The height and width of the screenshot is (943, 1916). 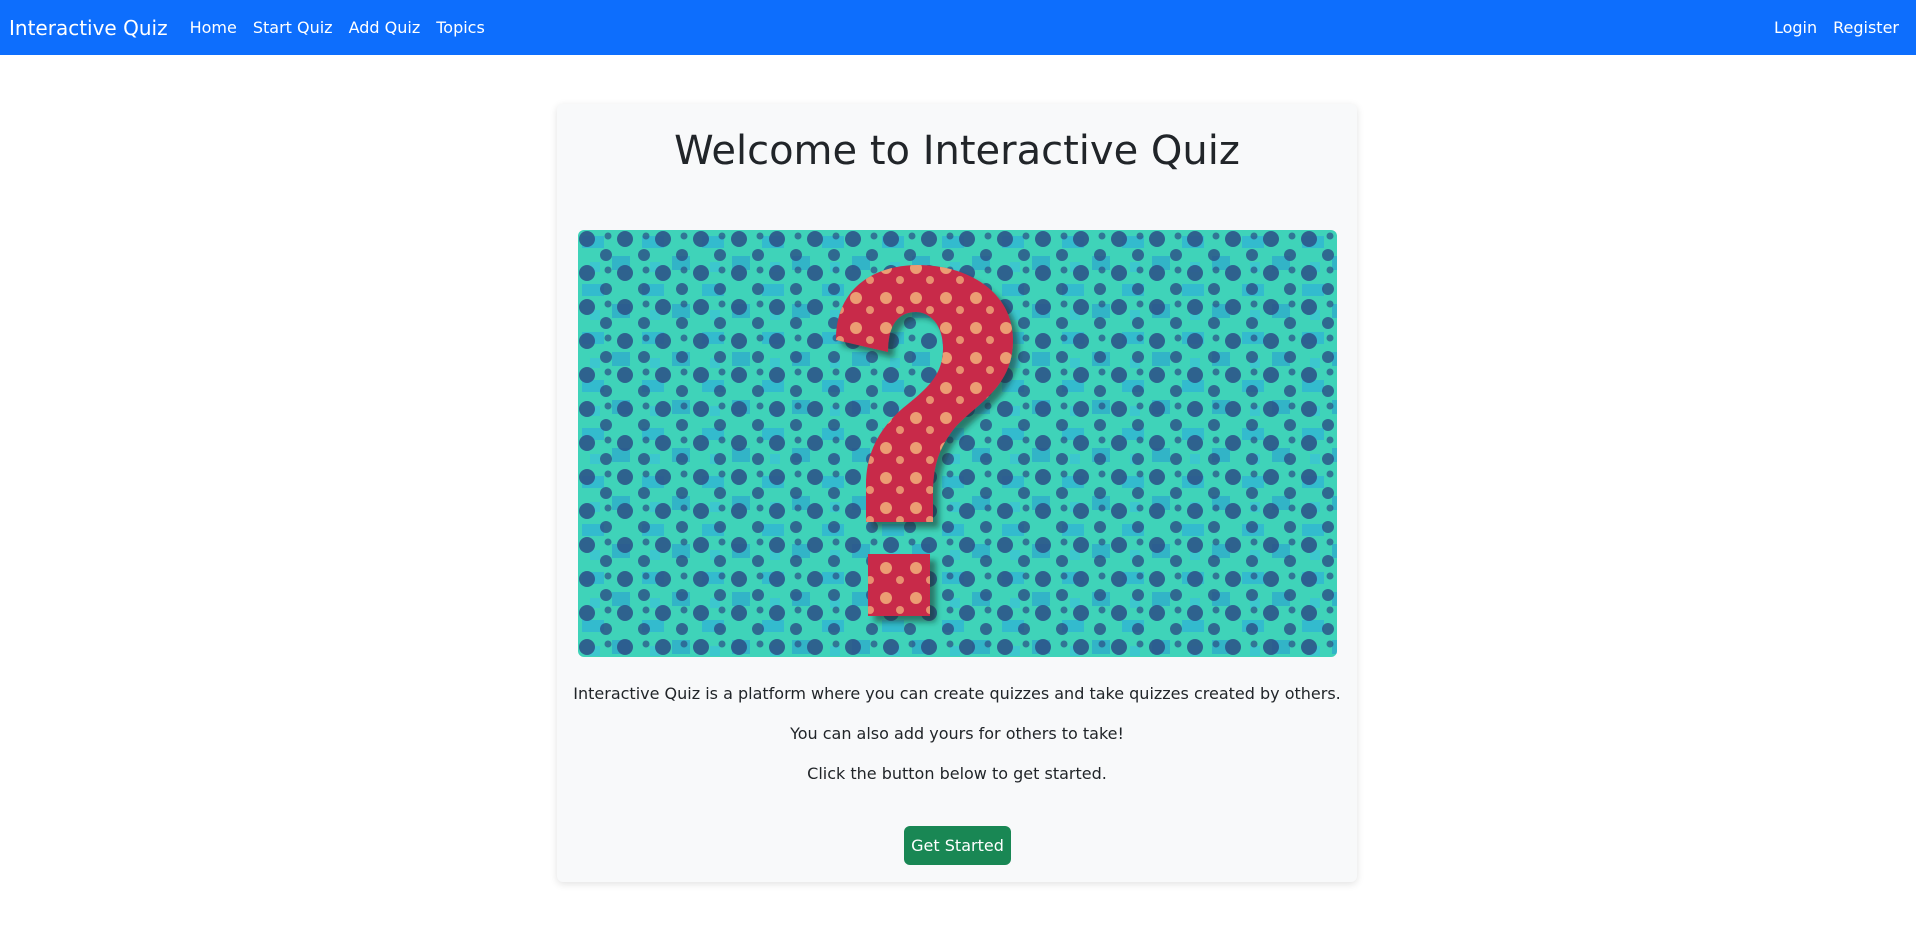 I want to click on nav-links: Home Start Quiz Add Quiz Topics, so click(x=337, y=27).